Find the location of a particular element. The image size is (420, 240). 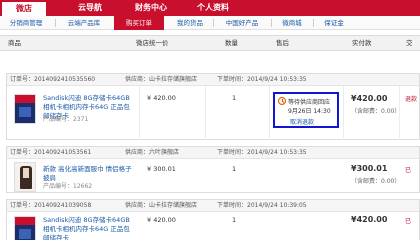

subnav-purchase-orders: 购买订单 is located at coordinates (139, 23).